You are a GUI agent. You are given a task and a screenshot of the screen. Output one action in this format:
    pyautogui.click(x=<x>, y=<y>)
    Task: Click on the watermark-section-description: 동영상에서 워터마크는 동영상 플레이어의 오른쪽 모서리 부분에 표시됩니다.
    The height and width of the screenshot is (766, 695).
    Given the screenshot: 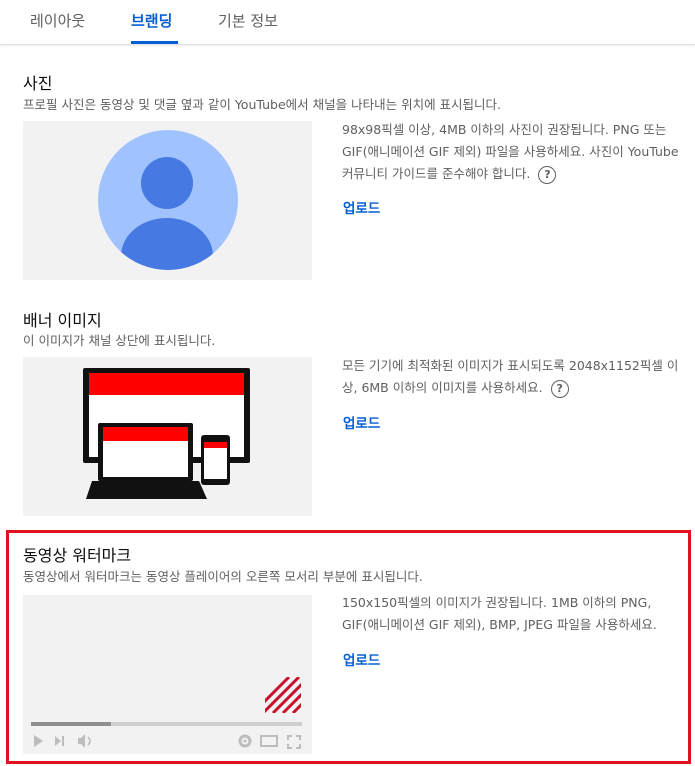 What is the action you would take?
    pyautogui.click(x=223, y=576)
    